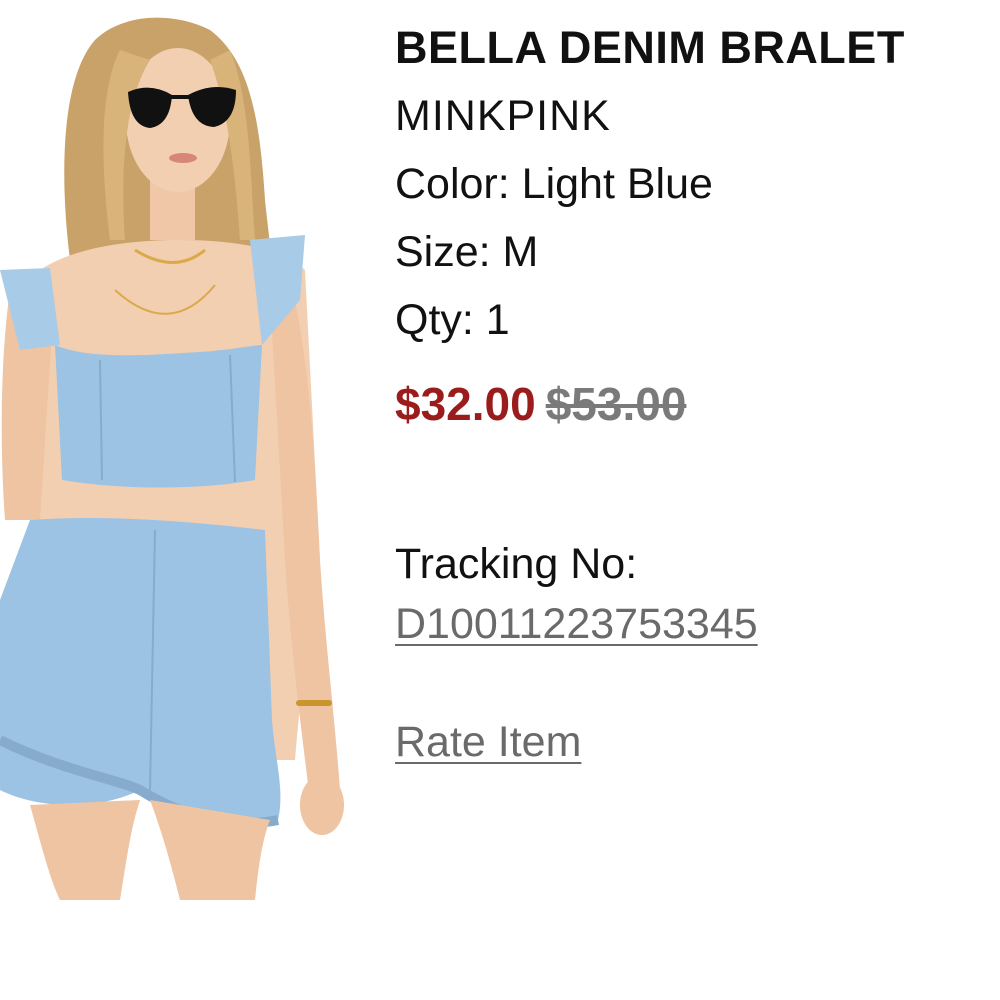 The image size is (1000, 1000). I want to click on original-price: $53.00, so click(616, 404).